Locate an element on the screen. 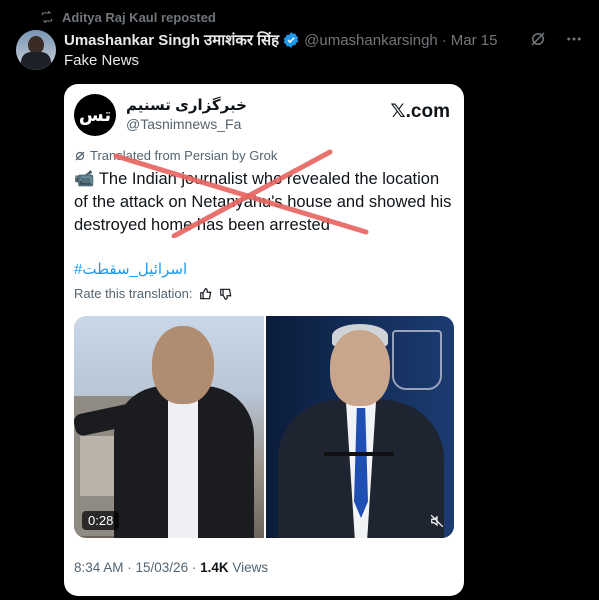 This screenshot has width=599, height=600. mute-icon is located at coordinates (437, 521).